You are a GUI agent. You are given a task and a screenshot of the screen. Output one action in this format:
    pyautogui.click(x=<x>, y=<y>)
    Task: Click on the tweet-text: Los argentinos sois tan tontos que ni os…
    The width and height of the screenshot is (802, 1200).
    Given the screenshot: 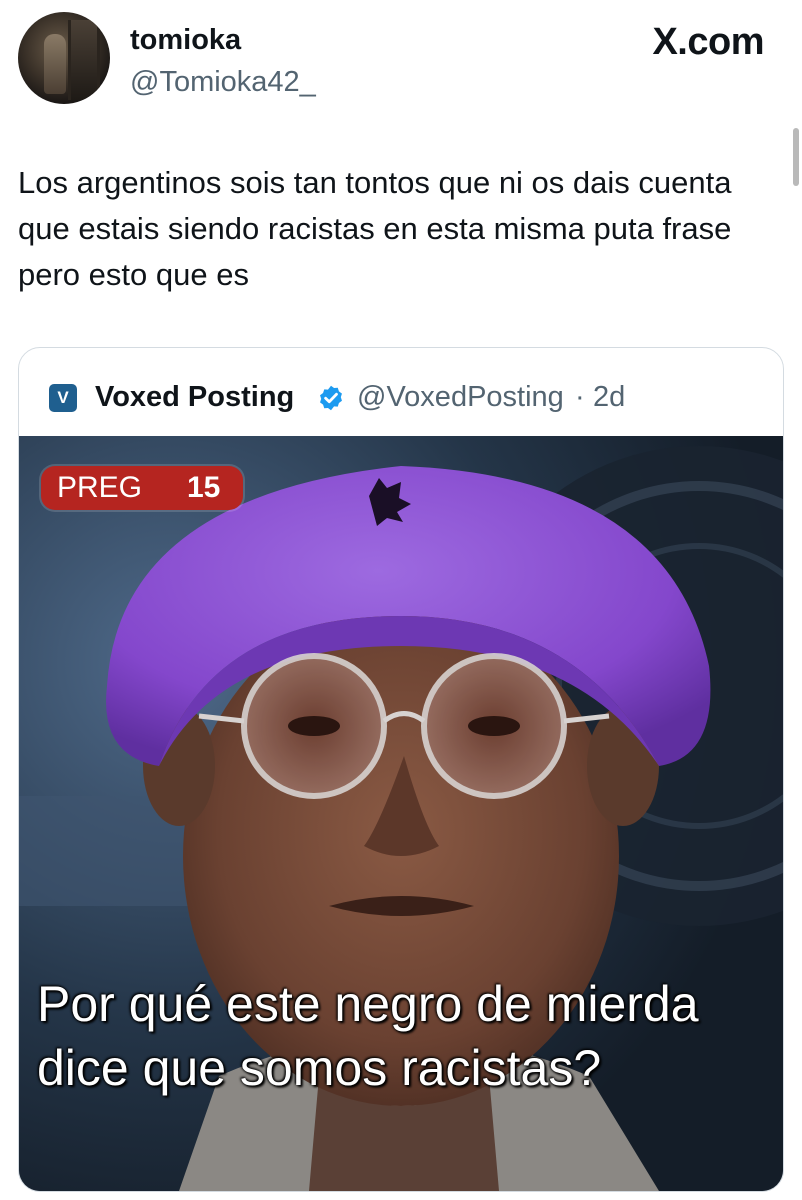 What is the action you would take?
    pyautogui.click(x=375, y=228)
    